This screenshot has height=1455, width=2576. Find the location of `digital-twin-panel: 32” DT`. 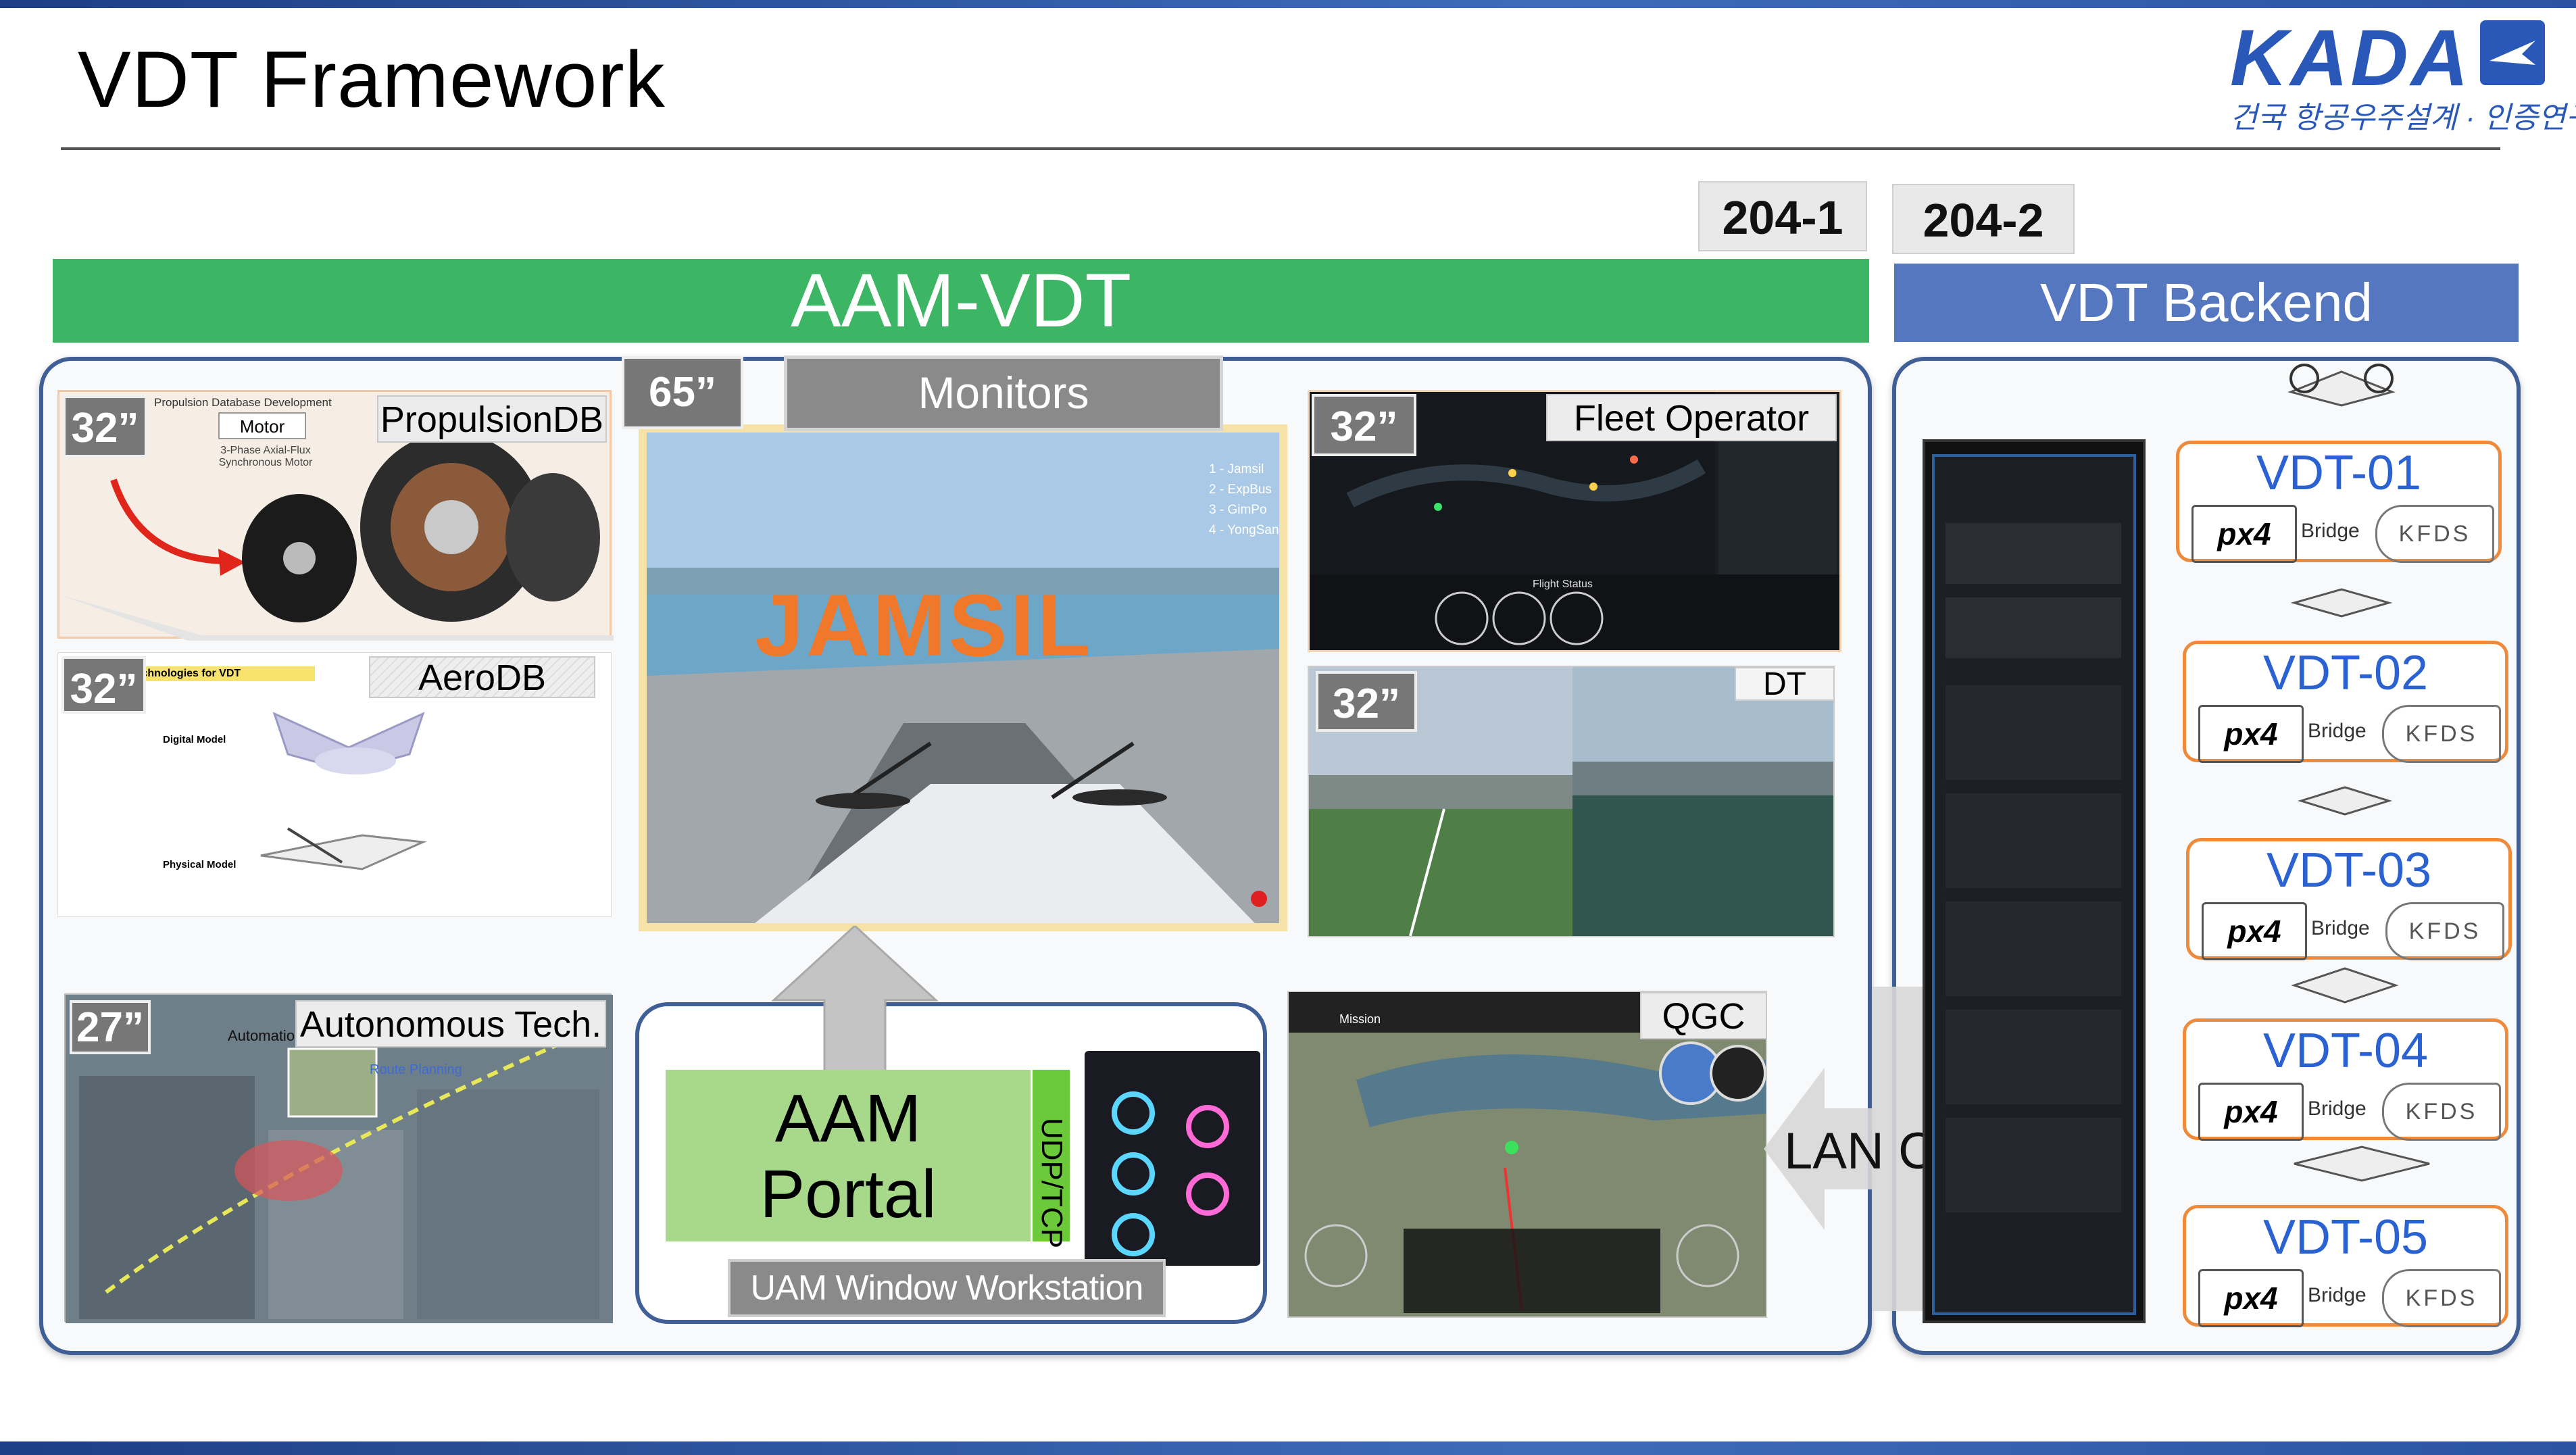

digital-twin-panel: 32” DT is located at coordinates (1571, 802).